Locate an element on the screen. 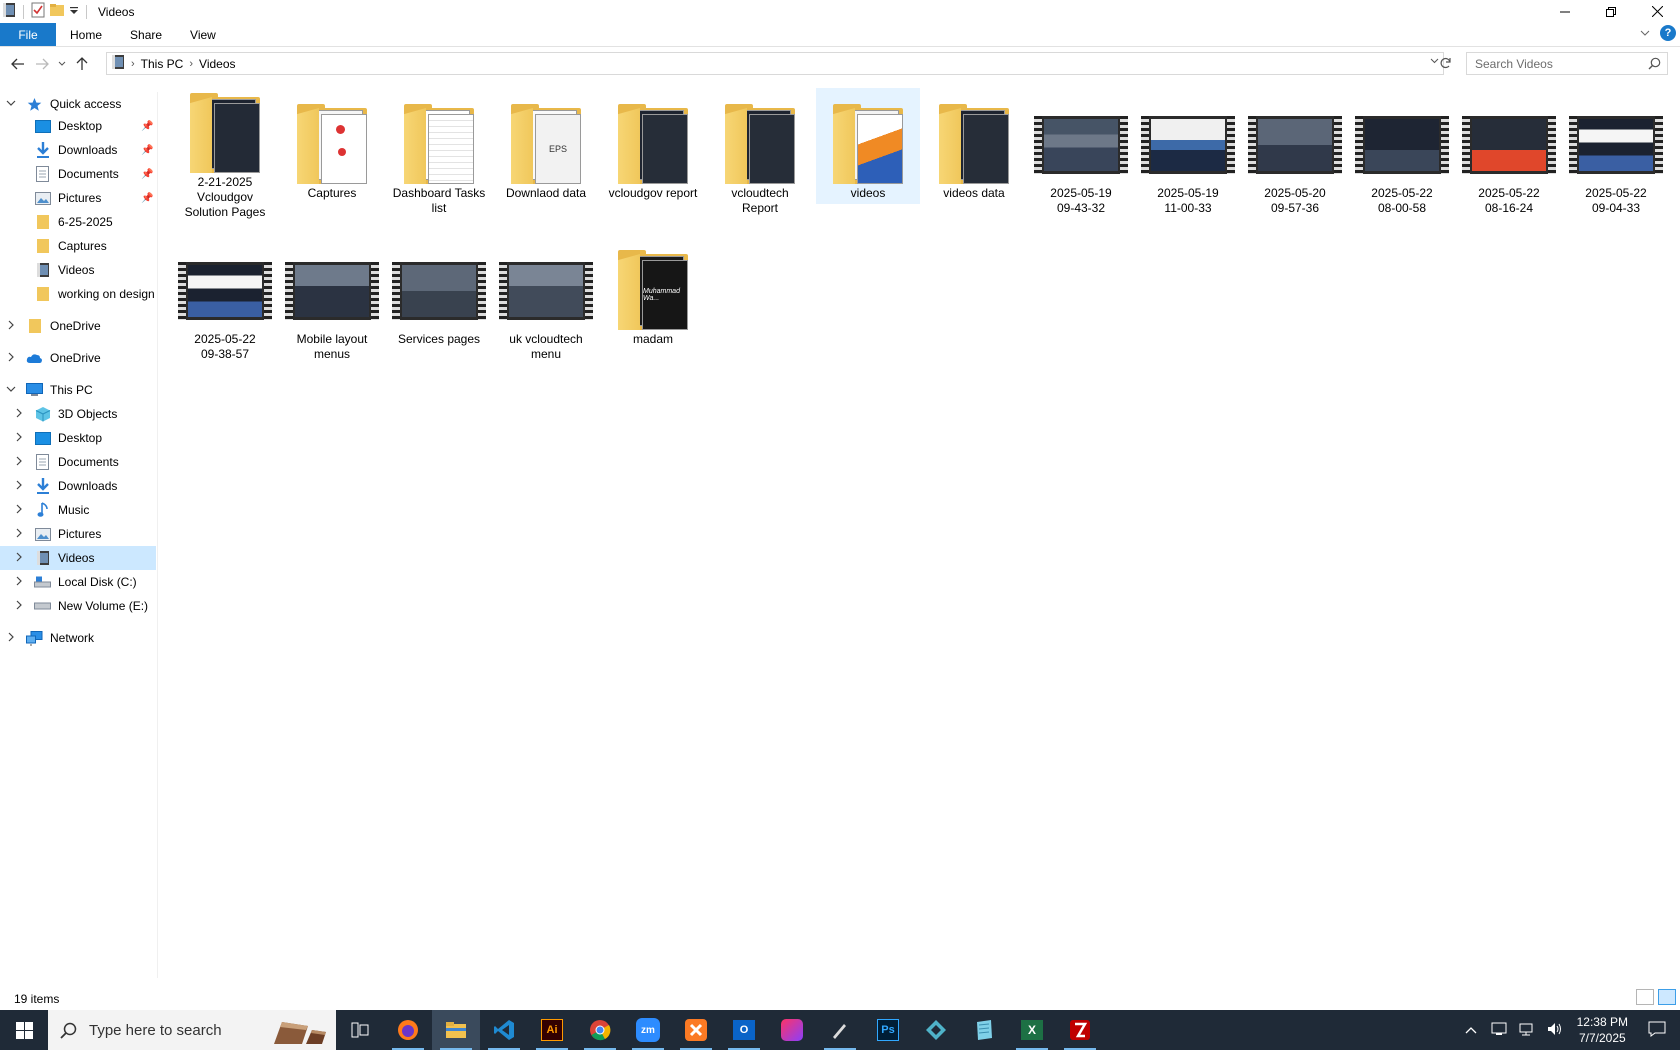  sidebar-item-3d-objects: 3D Objects is located at coordinates (78, 414).